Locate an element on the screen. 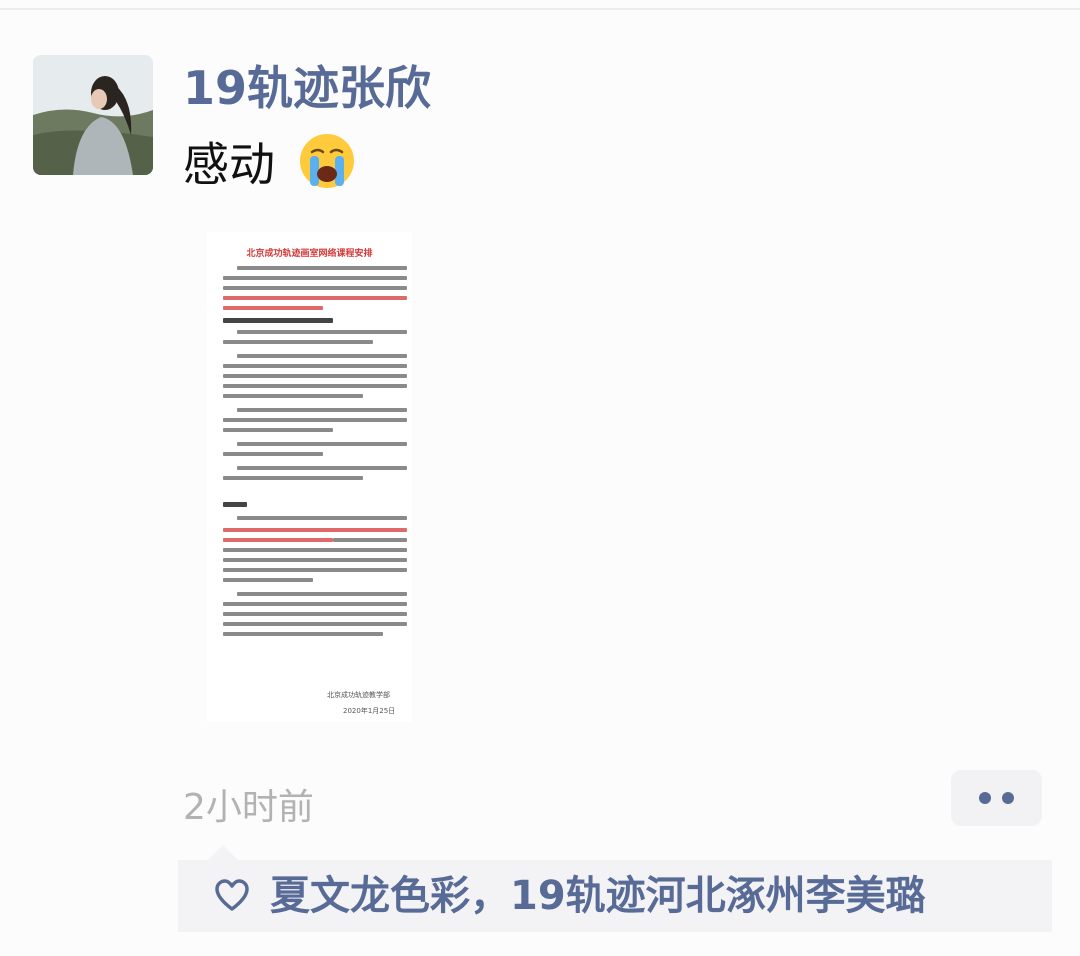 The width and height of the screenshot is (1080, 956). likes-panel: 夏文龙色彩，19轨迹河北涿州李美璐 is located at coordinates (615, 896).